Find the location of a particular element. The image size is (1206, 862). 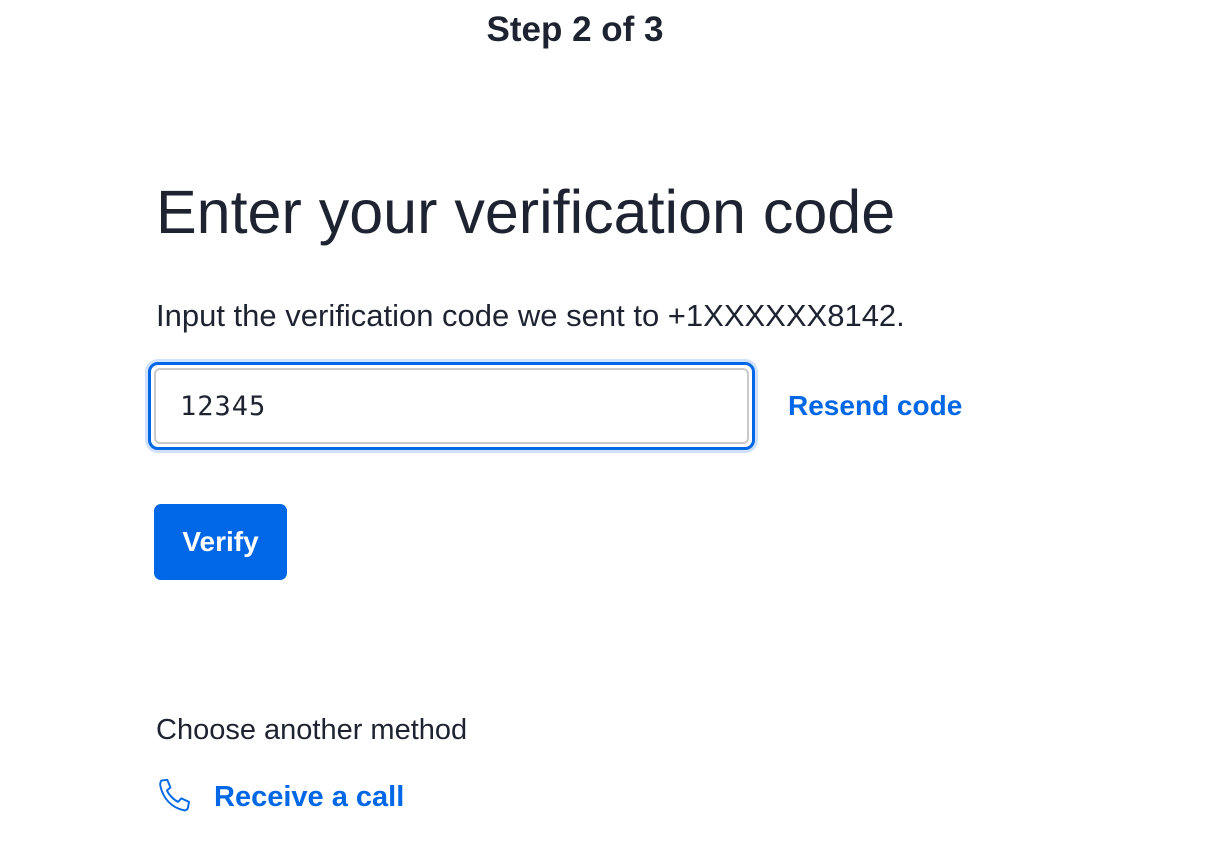

step-indicator: Step 2 of 3 is located at coordinates (575, 29).